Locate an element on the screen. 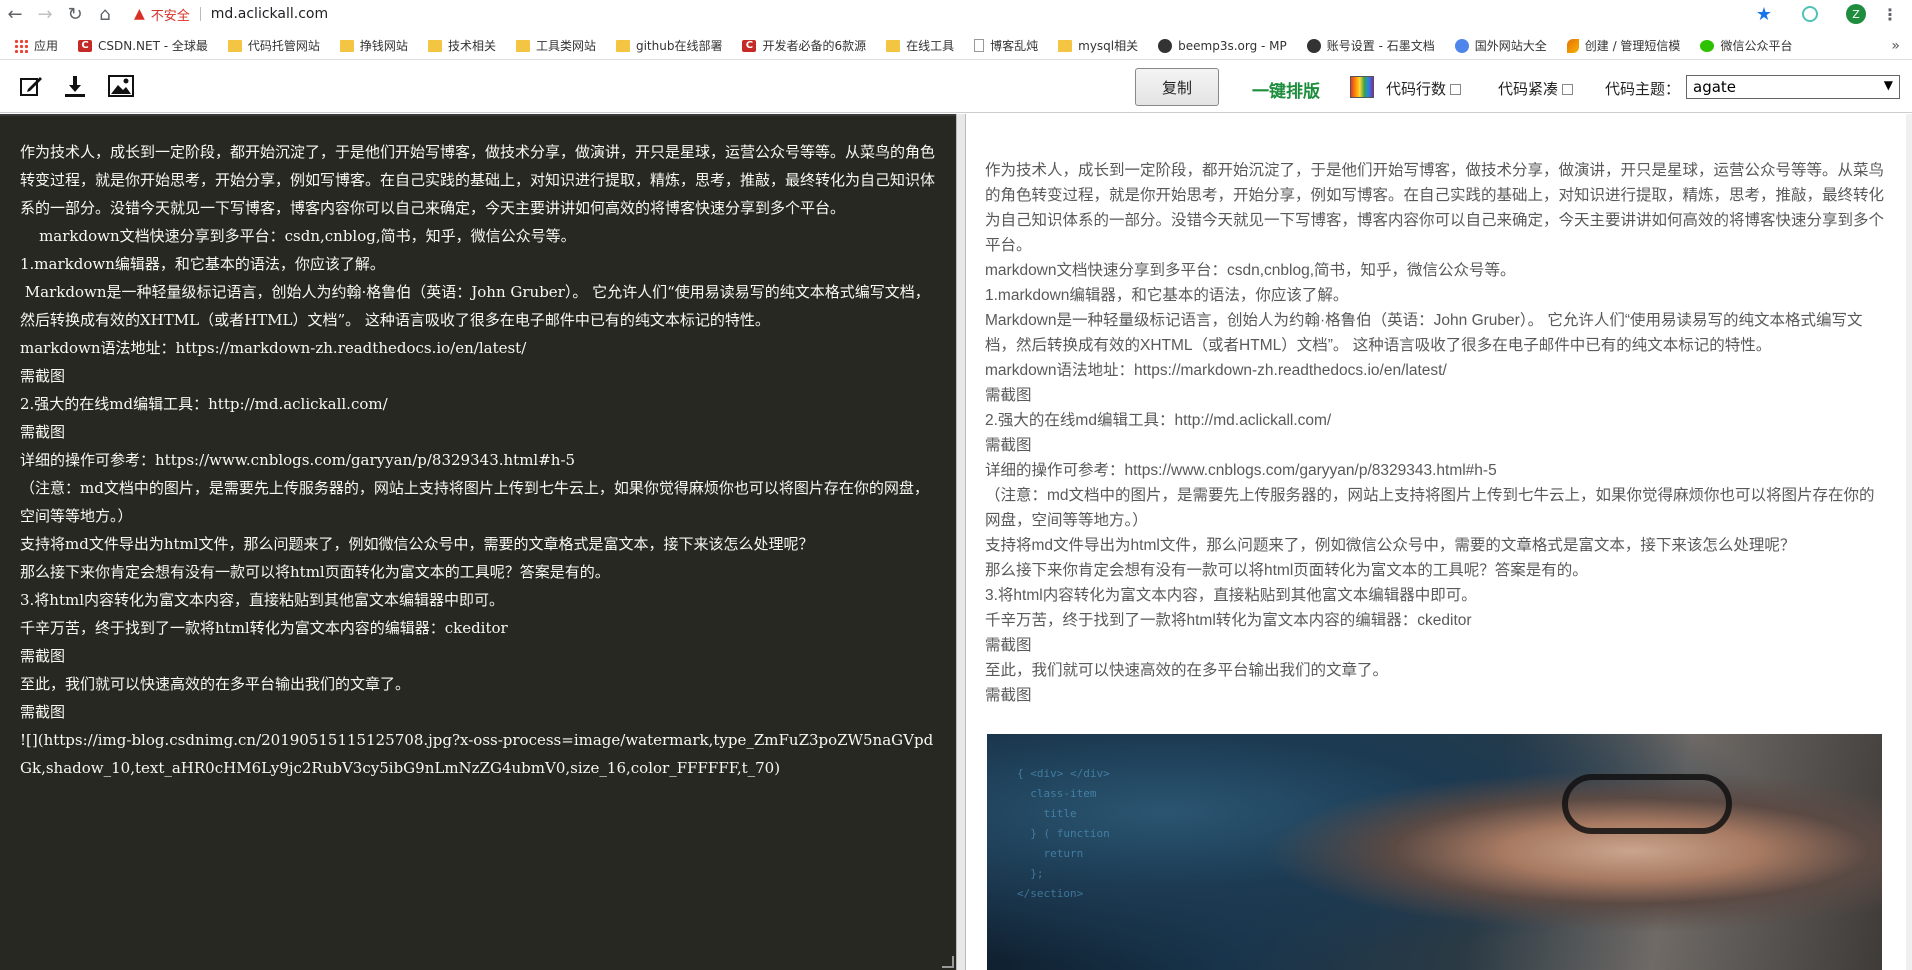 The height and width of the screenshot is (970, 1912). bookmark-item: C CSDN.NET - 全球最 is located at coordinates (143, 45).